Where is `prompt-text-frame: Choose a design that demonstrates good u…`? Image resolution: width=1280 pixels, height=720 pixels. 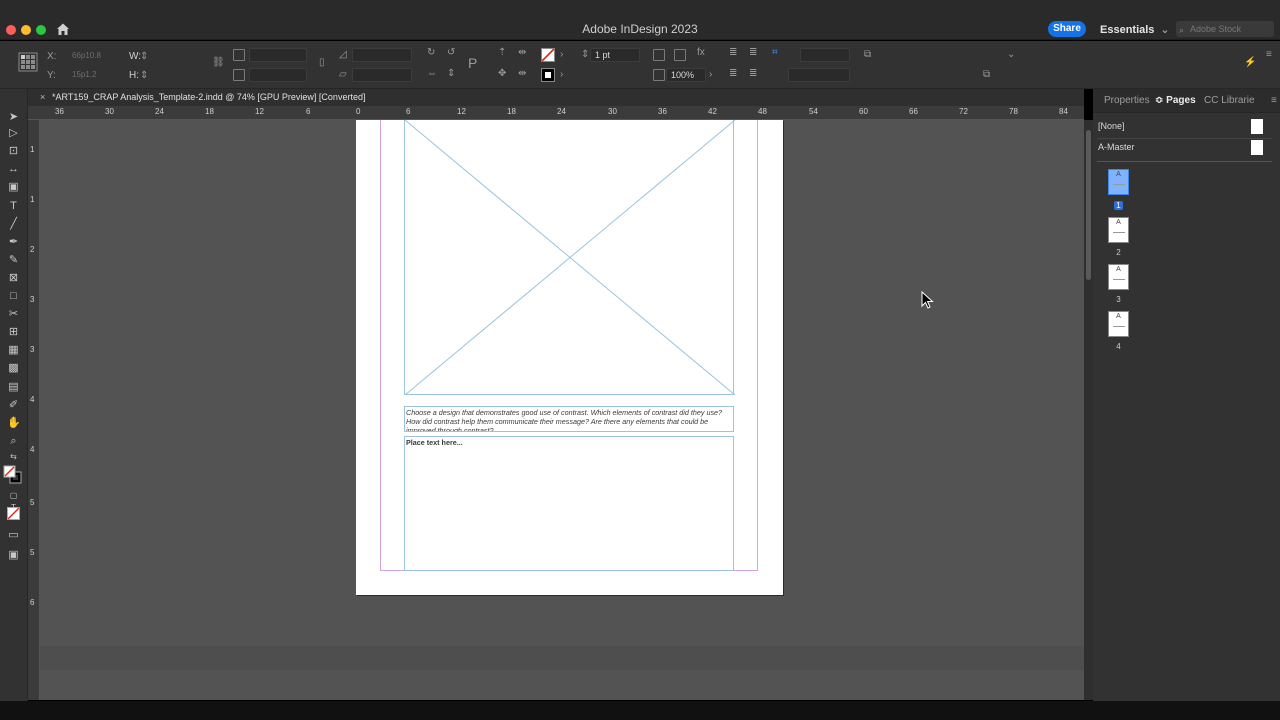 prompt-text-frame: Choose a design that demonstrates good u… is located at coordinates (569, 419).